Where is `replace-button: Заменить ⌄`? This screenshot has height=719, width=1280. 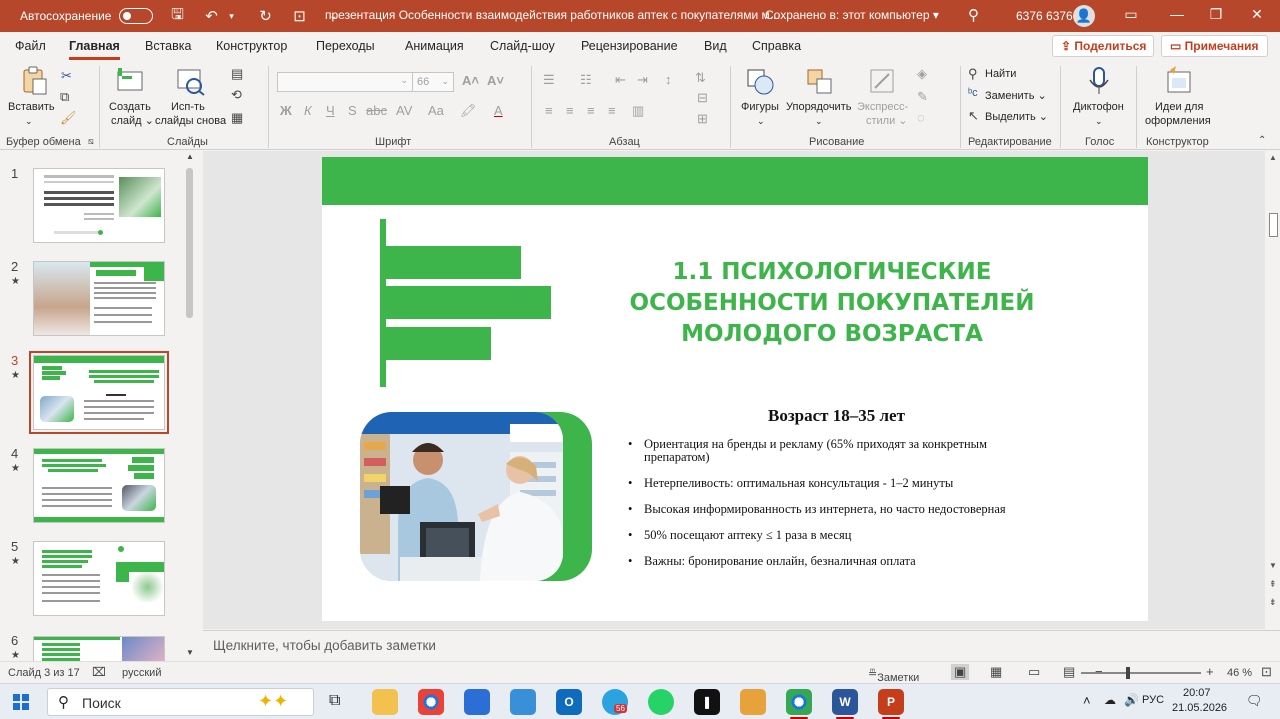
replace-button: Заменить ⌄ is located at coordinates (1016, 96).